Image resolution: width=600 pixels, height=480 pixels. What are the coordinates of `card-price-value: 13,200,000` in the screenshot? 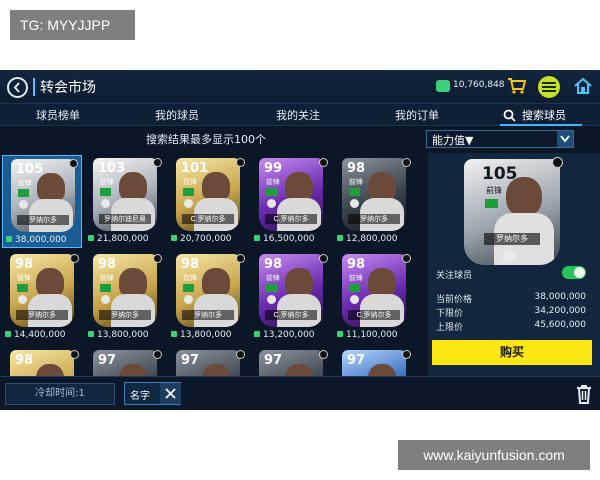 It's located at (289, 335).